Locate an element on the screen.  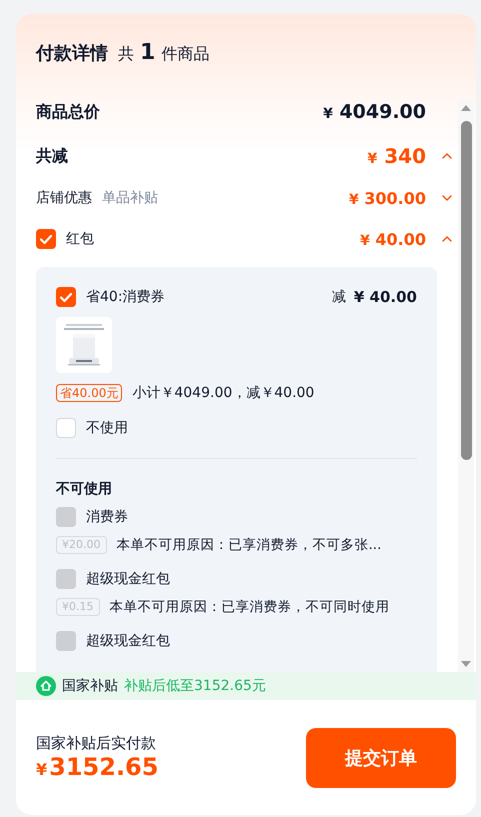
payment-label: 国家补贴后实付款 is located at coordinates (96, 743).